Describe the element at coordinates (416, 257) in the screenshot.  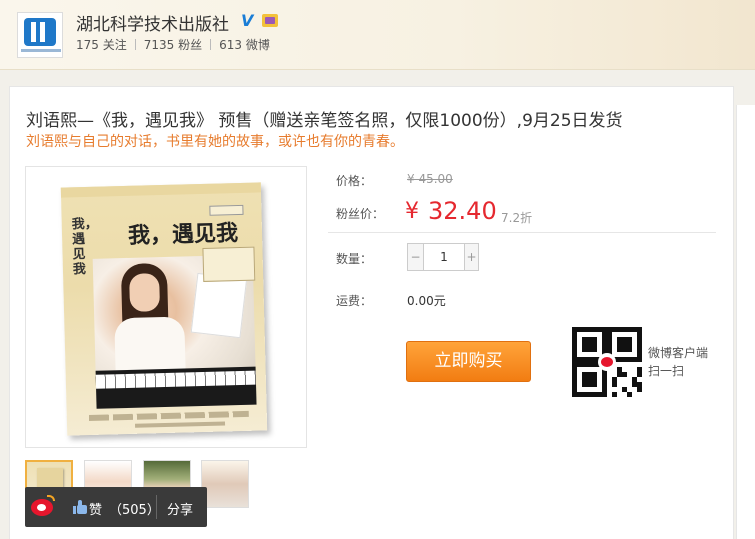
I see `quantity-decrease-button: −` at that location.